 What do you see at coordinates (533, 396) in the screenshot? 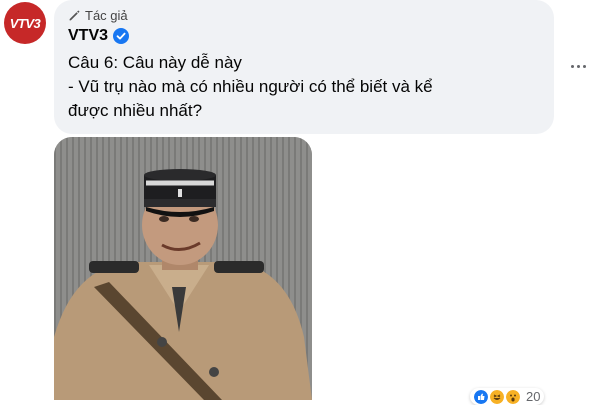
I see `reaction-count: 20` at bounding box center [533, 396].